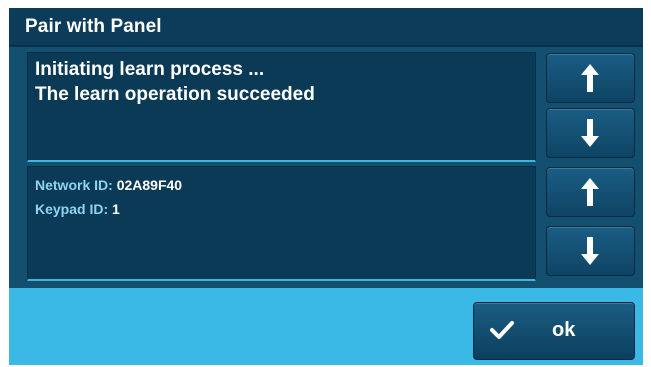  I want to click on message-line: The learn operation succeeded, so click(175, 94).